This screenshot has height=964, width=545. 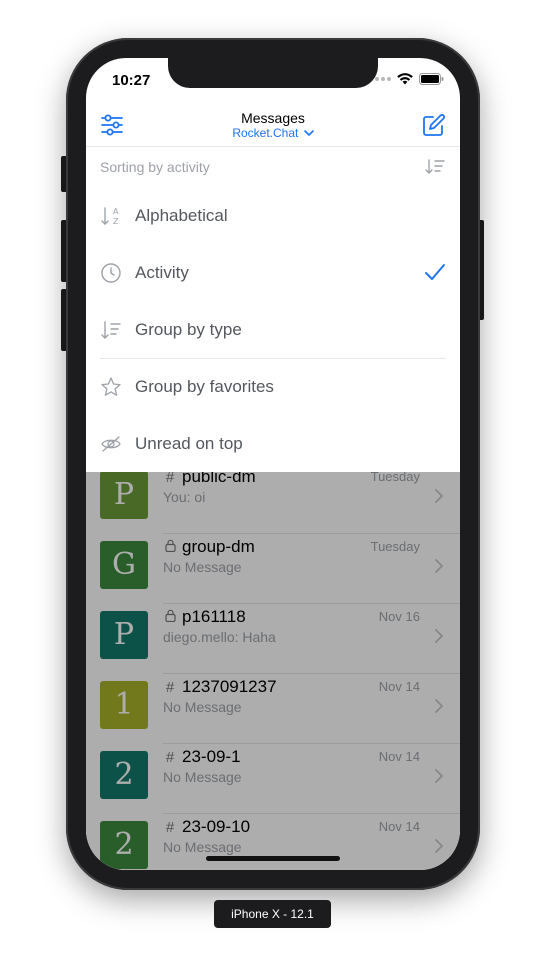 I want to click on battery-icon, so click(x=431, y=79).